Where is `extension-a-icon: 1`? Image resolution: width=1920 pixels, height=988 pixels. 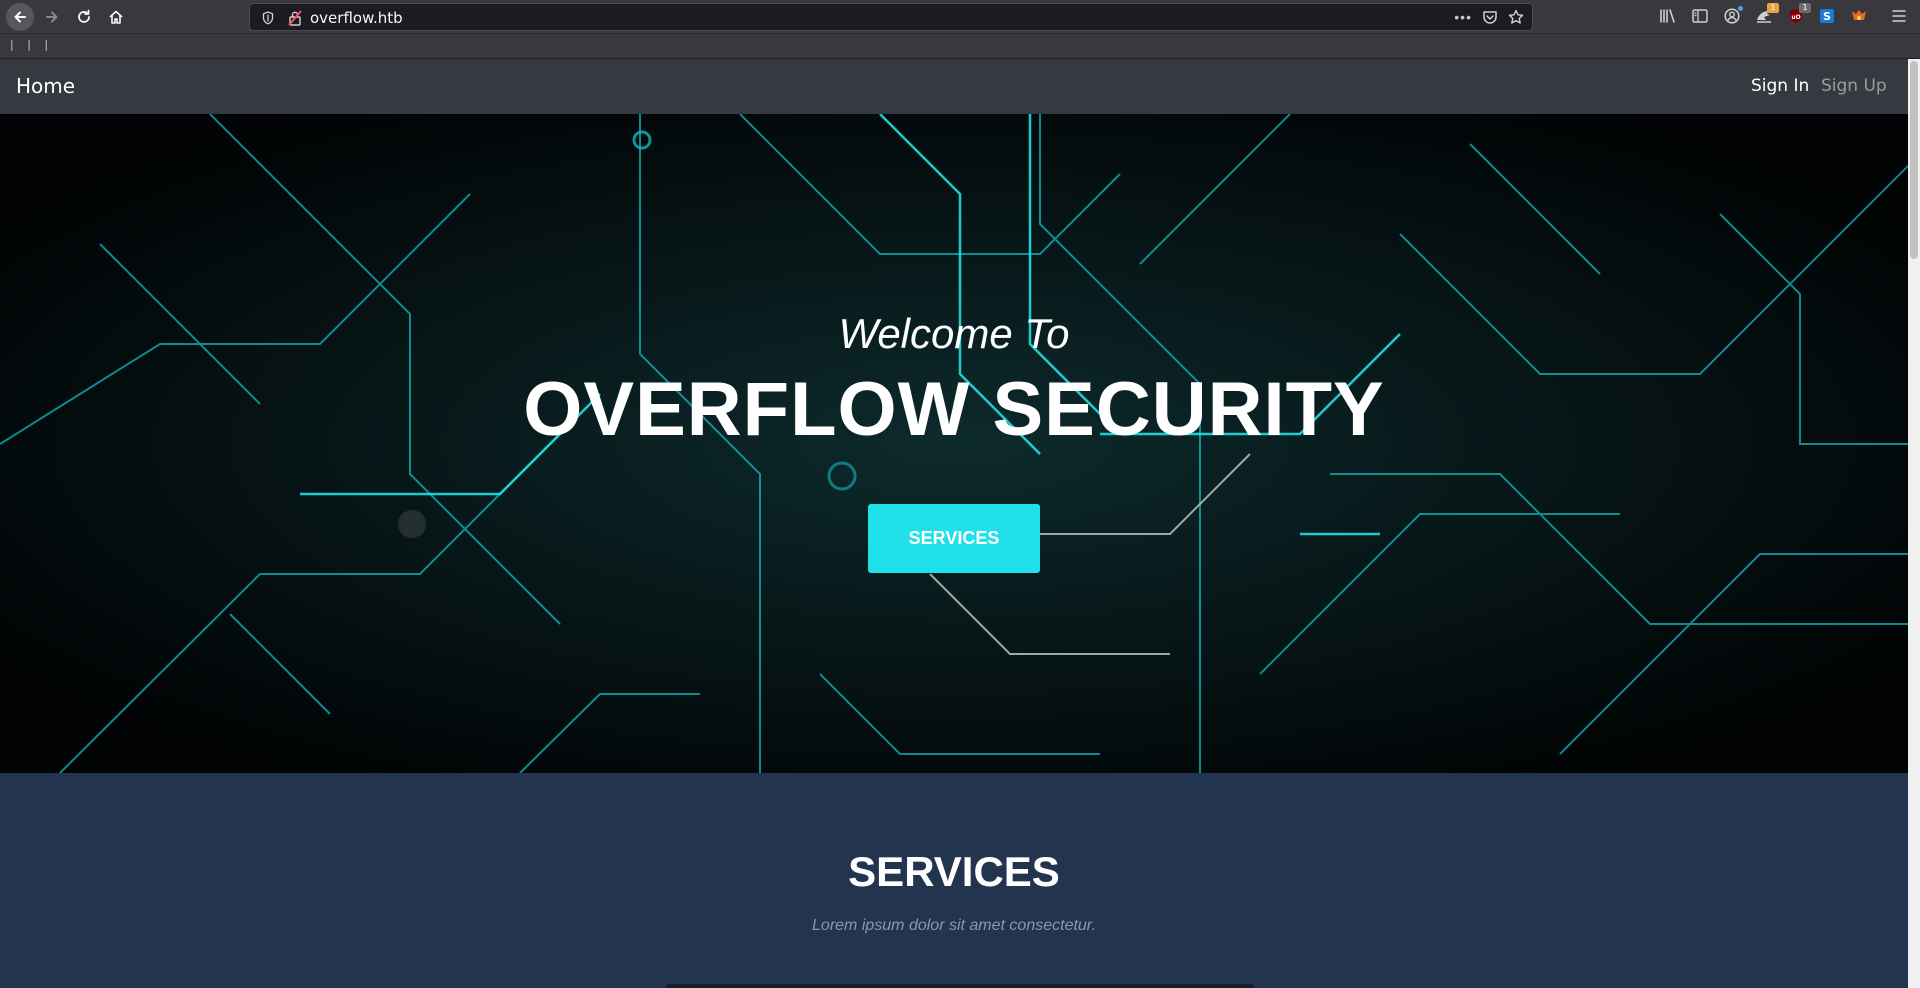 extension-a-icon: 1 is located at coordinates (1767, 14).